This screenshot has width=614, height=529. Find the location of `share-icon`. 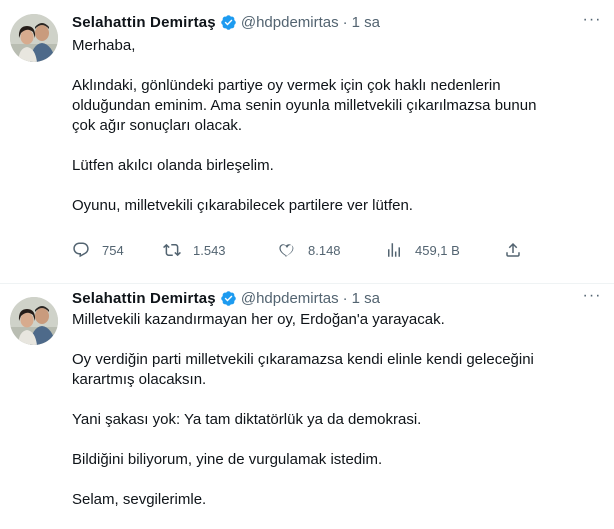

share-icon is located at coordinates (513, 250).